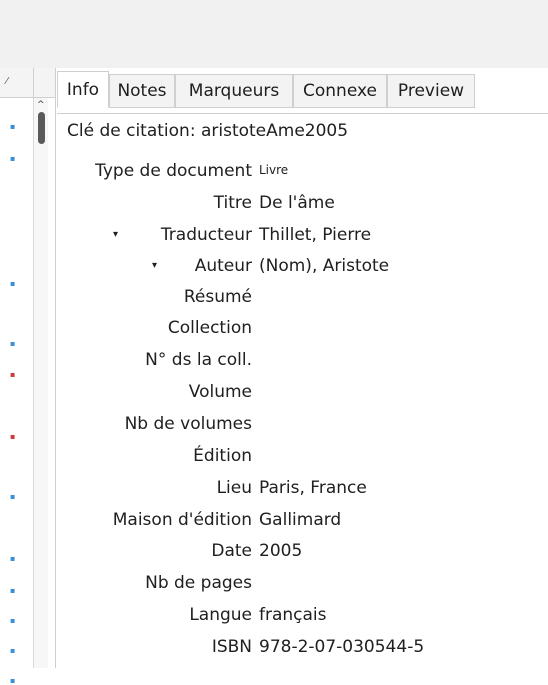 This screenshot has width=548, height=685. Describe the element at coordinates (173, 171) in the screenshot. I see `field-label: Type de document` at that location.